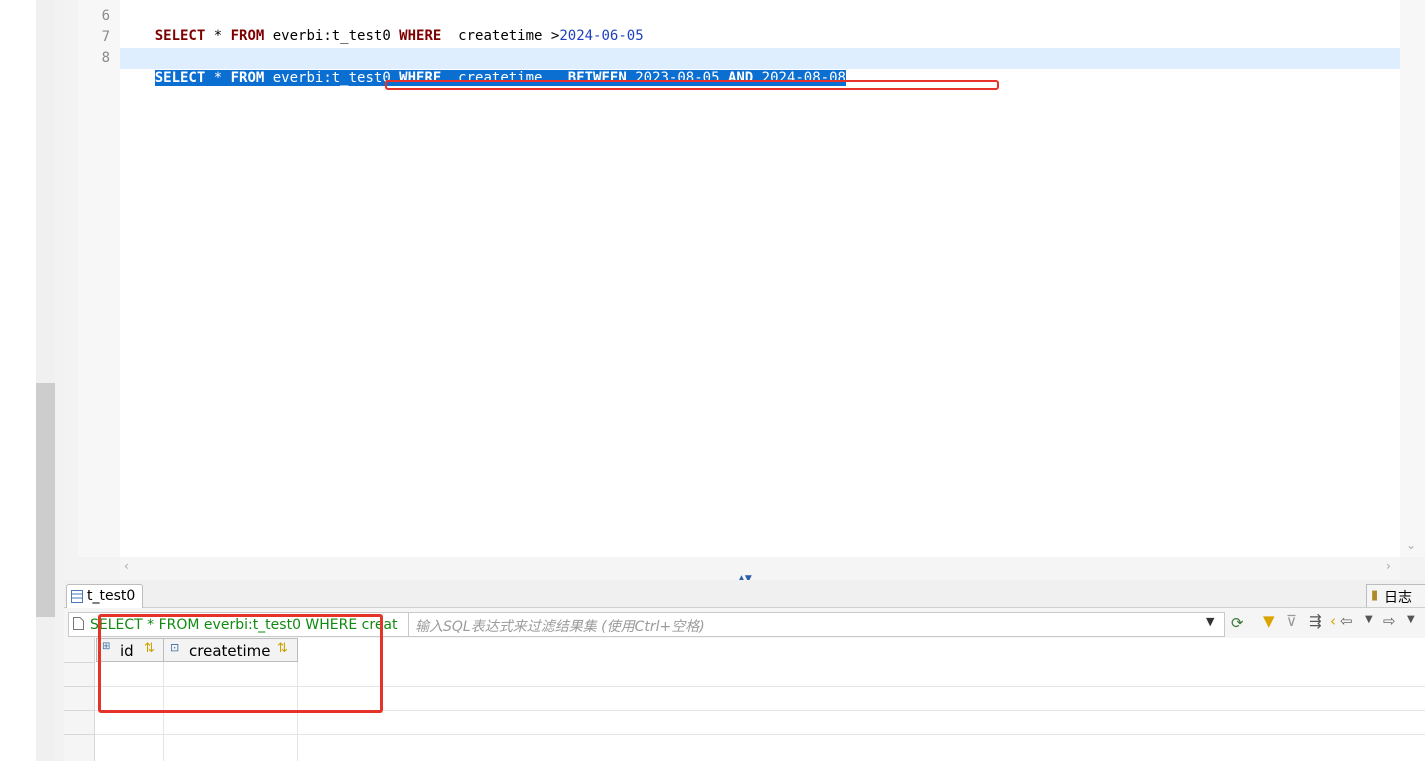 The width and height of the screenshot is (1425, 761). What do you see at coordinates (1411, 619) in the screenshot?
I see `forward-dropdown-icon: ▼` at bounding box center [1411, 619].